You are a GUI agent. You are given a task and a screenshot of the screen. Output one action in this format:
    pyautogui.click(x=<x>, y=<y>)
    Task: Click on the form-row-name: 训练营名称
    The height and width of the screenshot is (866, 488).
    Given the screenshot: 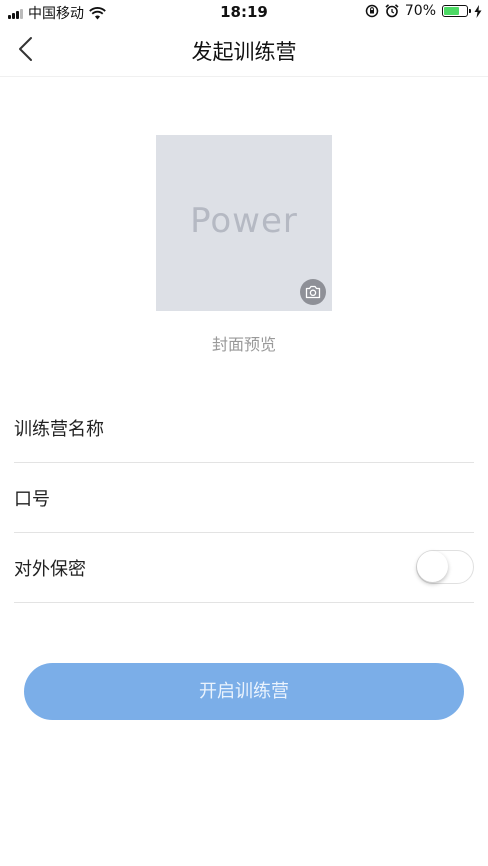 What is the action you would take?
    pyautogui.click(x=244, y=428)
    